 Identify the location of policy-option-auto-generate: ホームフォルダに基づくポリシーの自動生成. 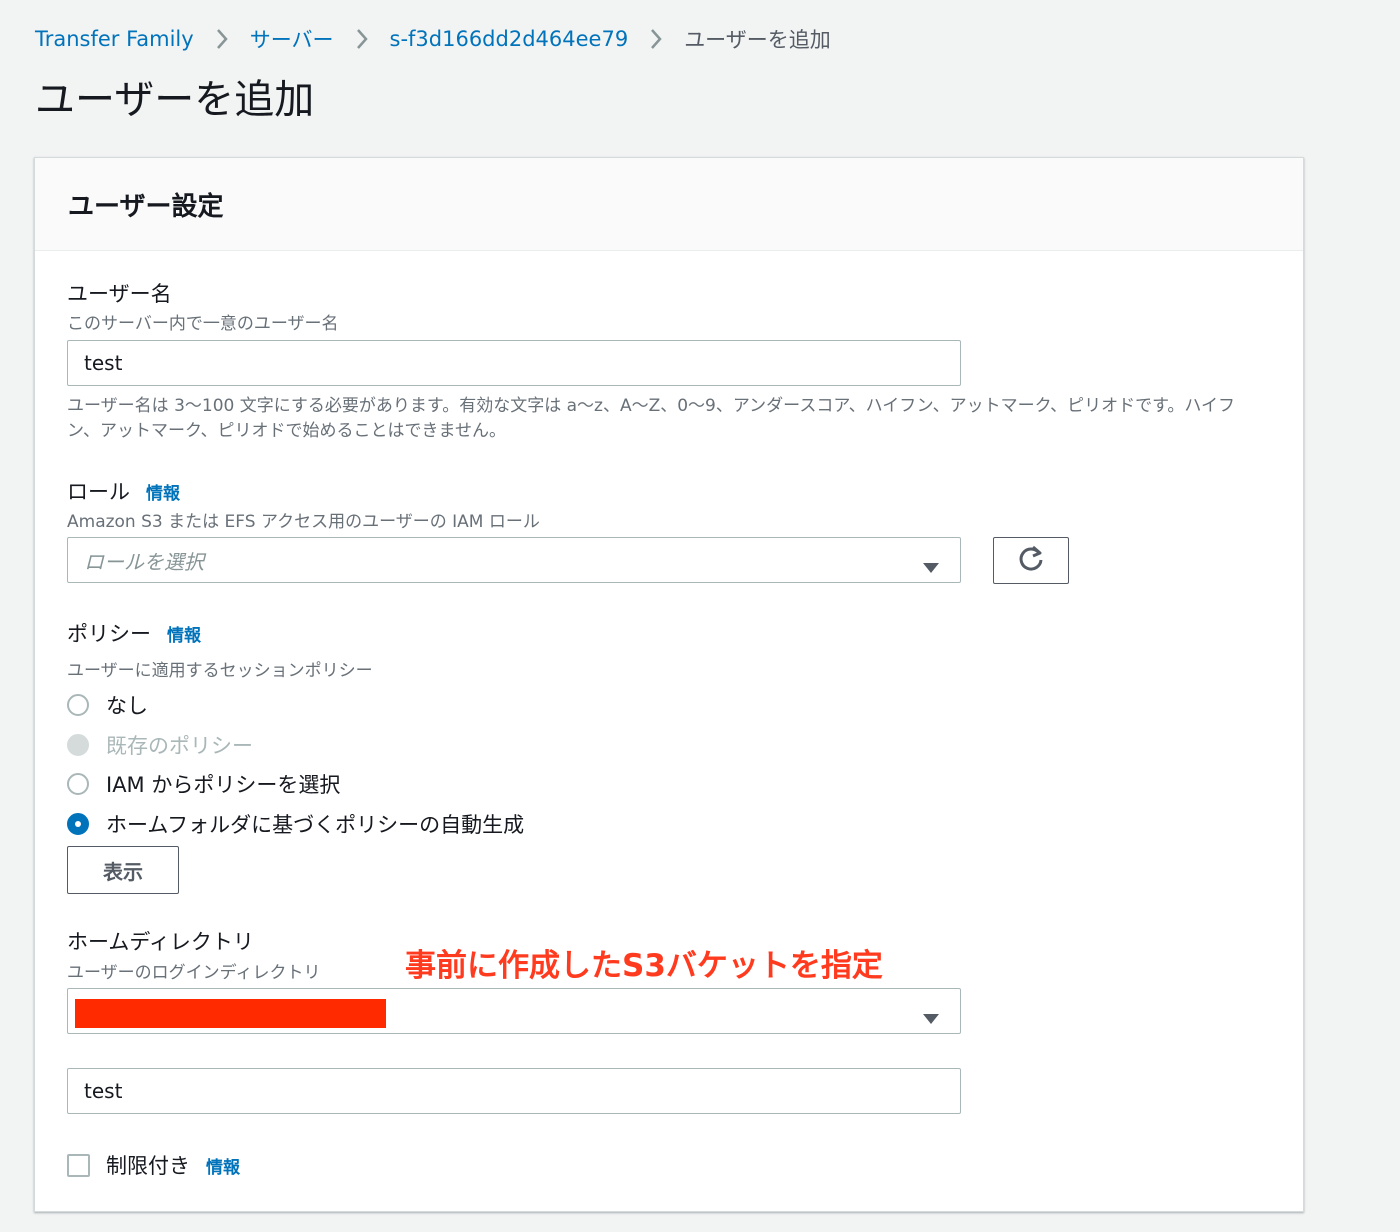
(295, 824).